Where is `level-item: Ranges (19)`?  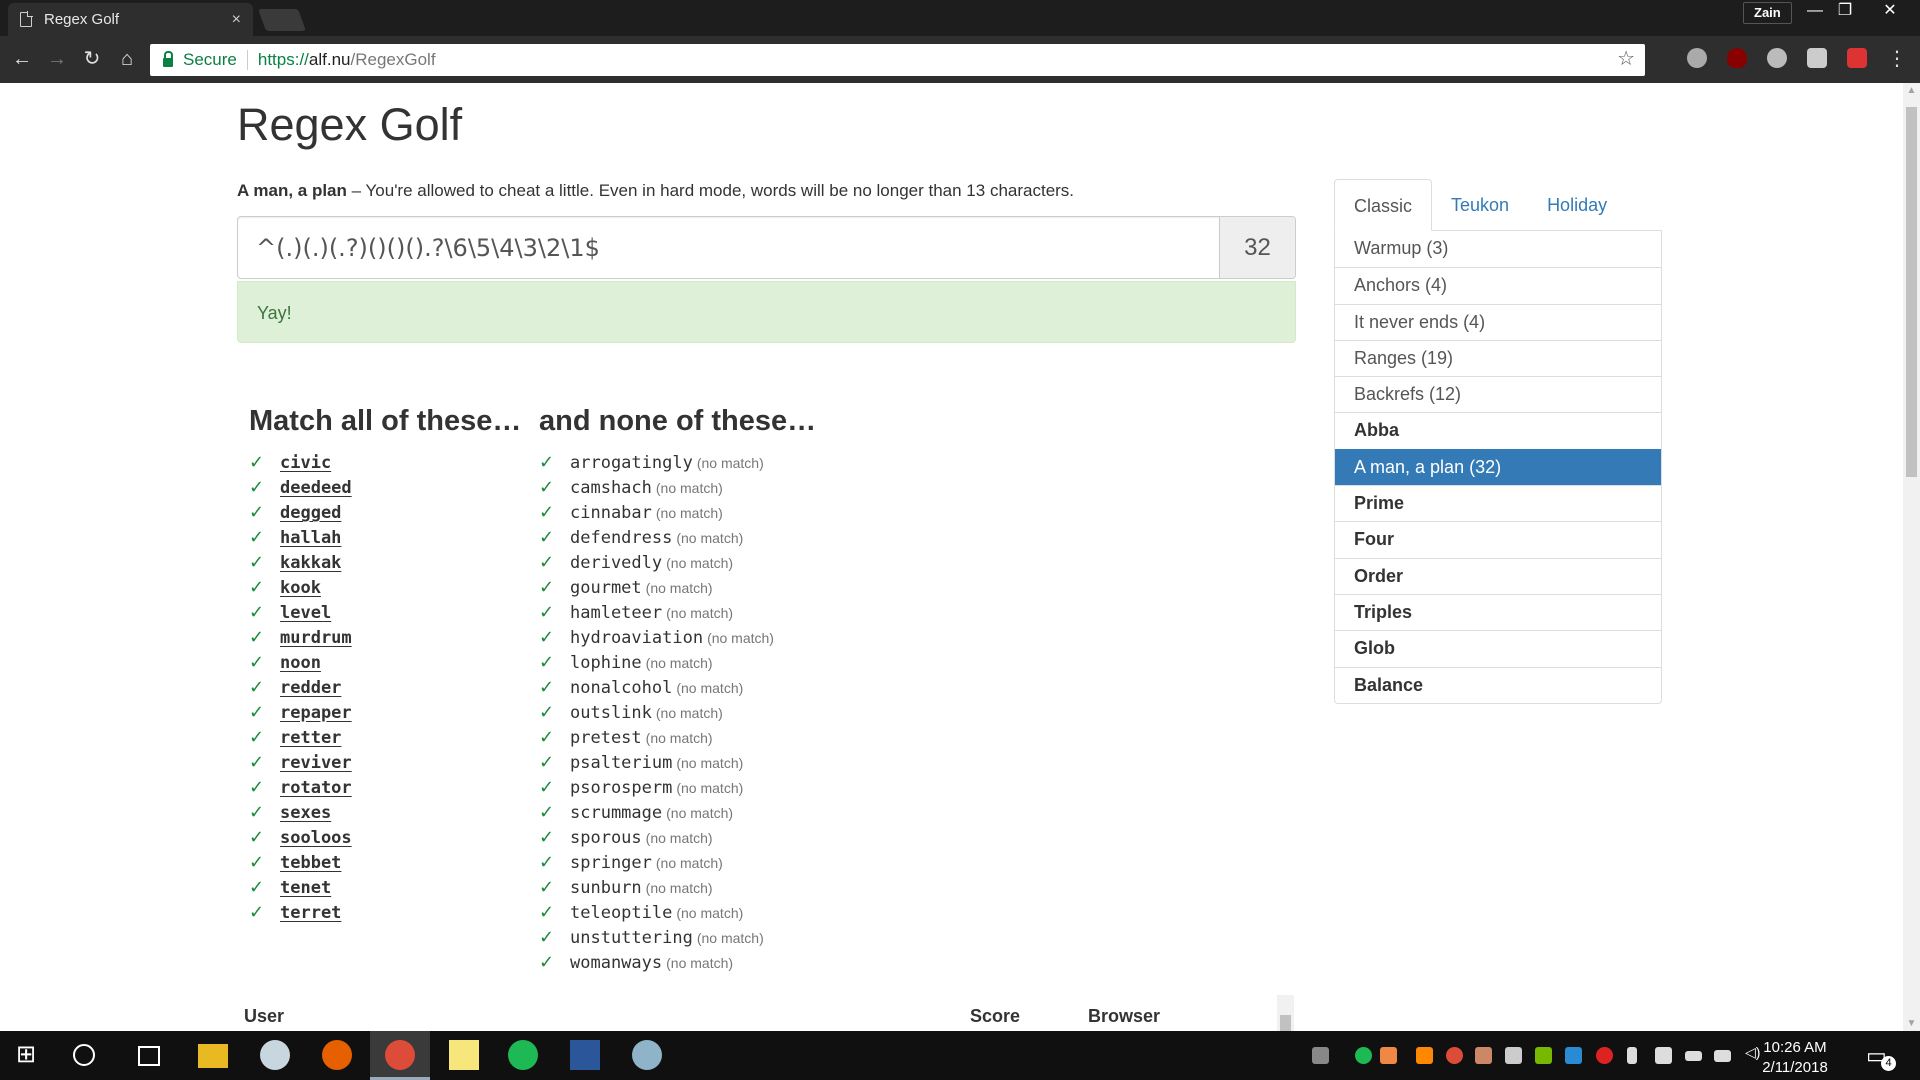 level-item: Ranges (19) is located at coordinates (1498, 357).